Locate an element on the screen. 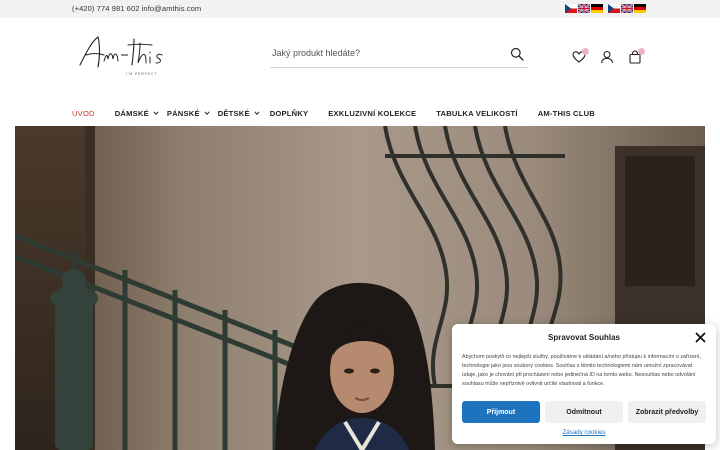  nav-item-label: DÁMSKÉ is located at coordinates (131, 113).